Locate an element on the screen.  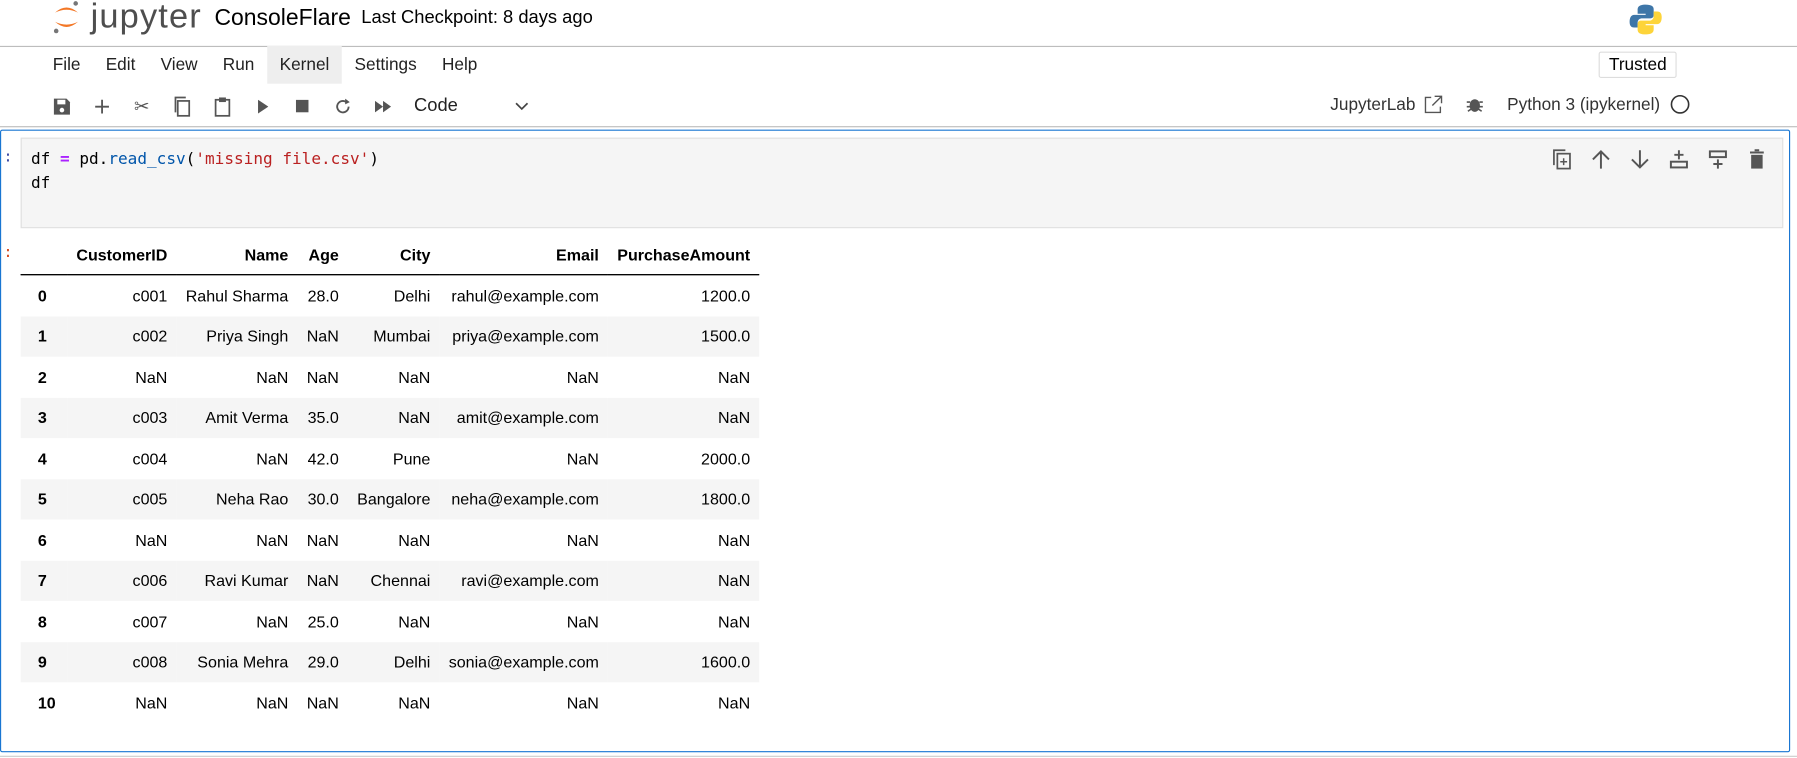
code-content: df = pd.read_csv('missing file.csv') df is located at coordinates (205, 172).